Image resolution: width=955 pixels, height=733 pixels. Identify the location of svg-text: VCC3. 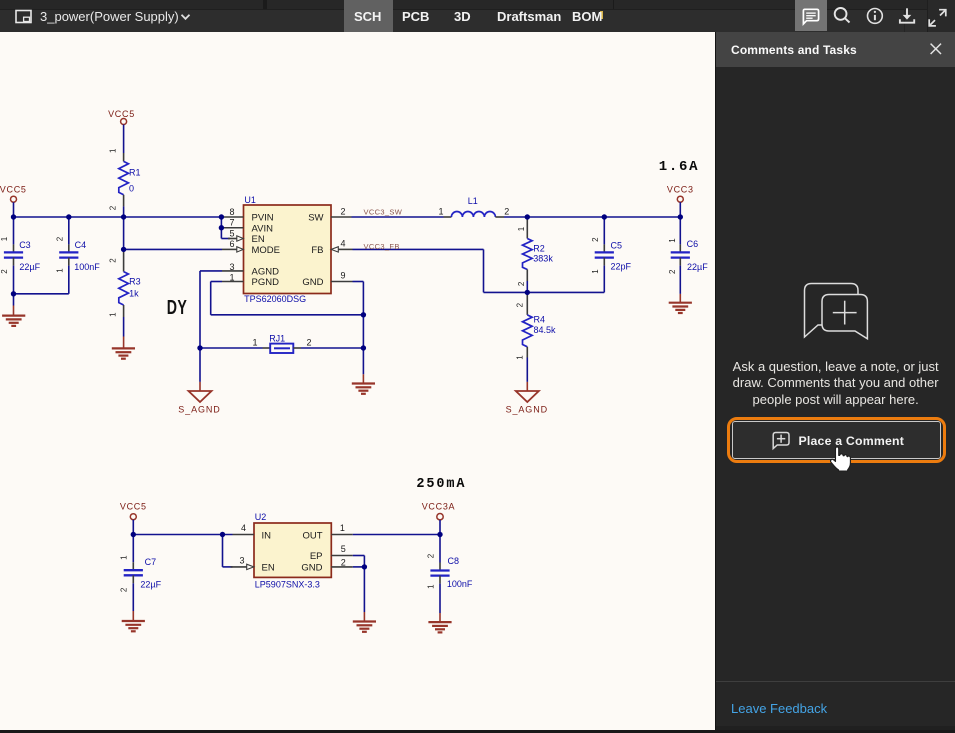
(680, 190).